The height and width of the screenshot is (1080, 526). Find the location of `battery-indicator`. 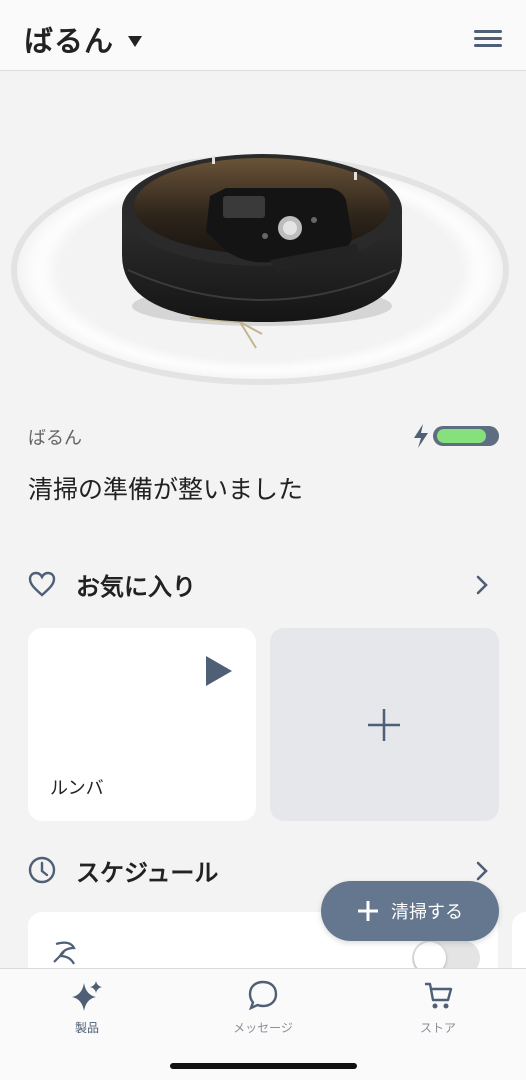

battery-indicator is located at coordinates (466, 436).